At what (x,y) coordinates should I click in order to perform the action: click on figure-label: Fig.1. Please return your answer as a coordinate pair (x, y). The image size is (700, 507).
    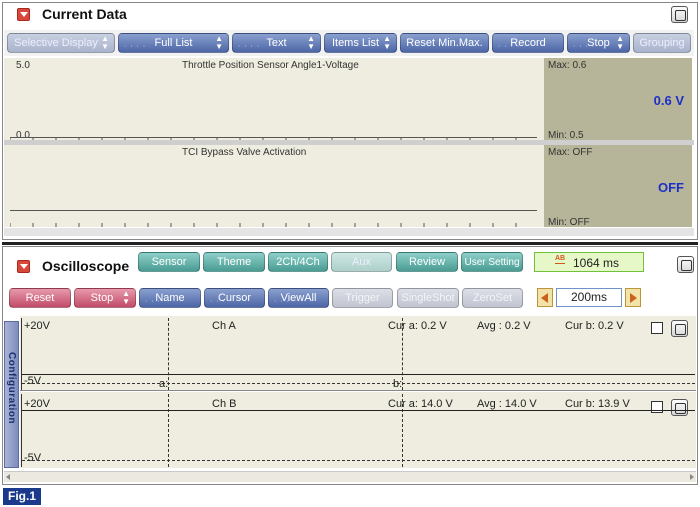
    Looking at the image, I should click on (22, 496).